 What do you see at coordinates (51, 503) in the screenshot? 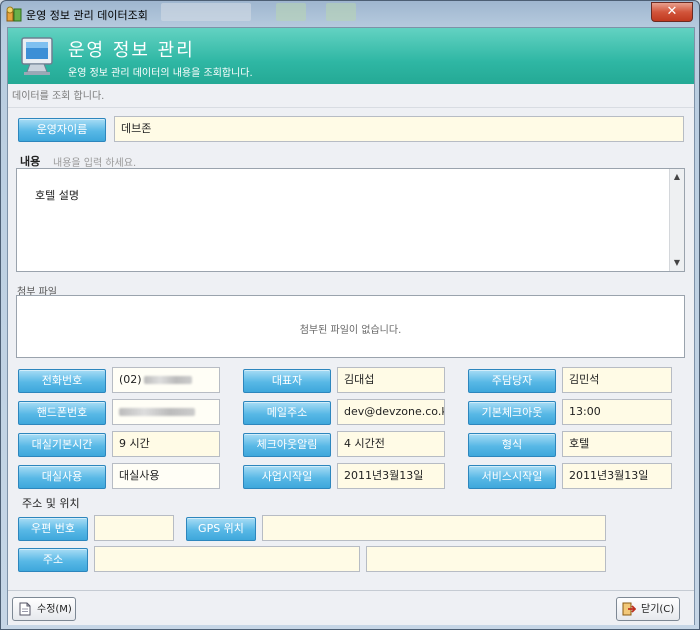
I see `address-section-label: 주소 및 위치` at bounding box center [51, 503].